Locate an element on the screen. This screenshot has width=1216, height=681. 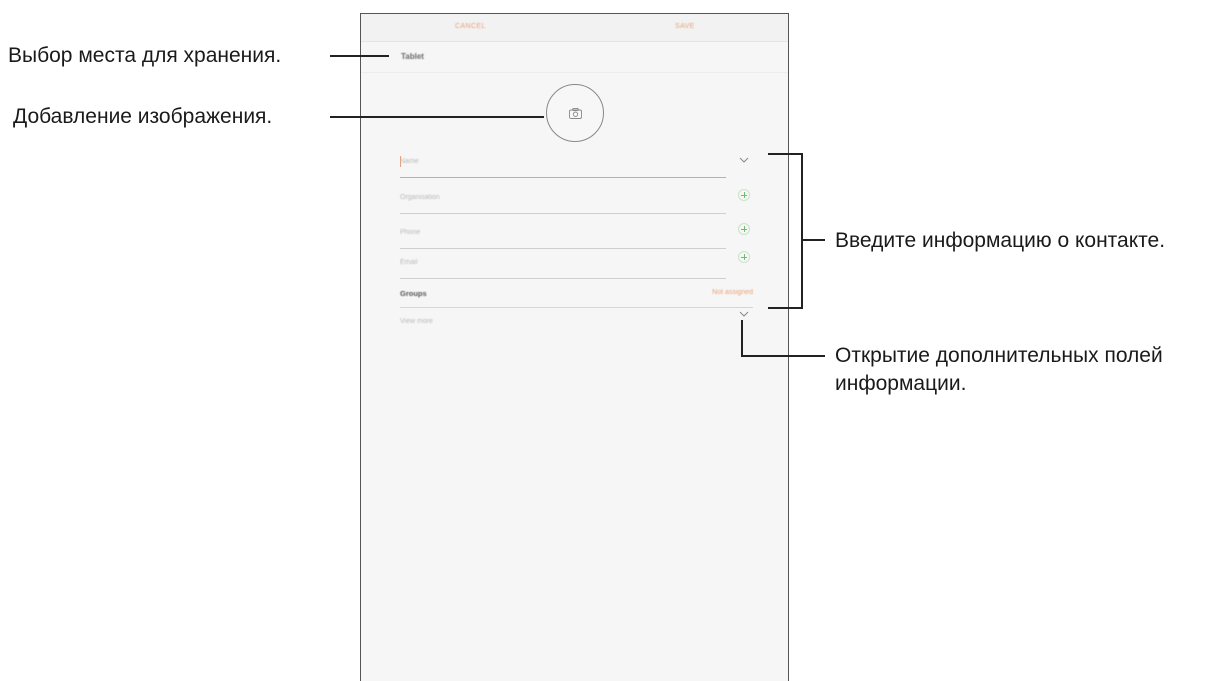
view-more-button: View more is located at coordinates (416, 321).